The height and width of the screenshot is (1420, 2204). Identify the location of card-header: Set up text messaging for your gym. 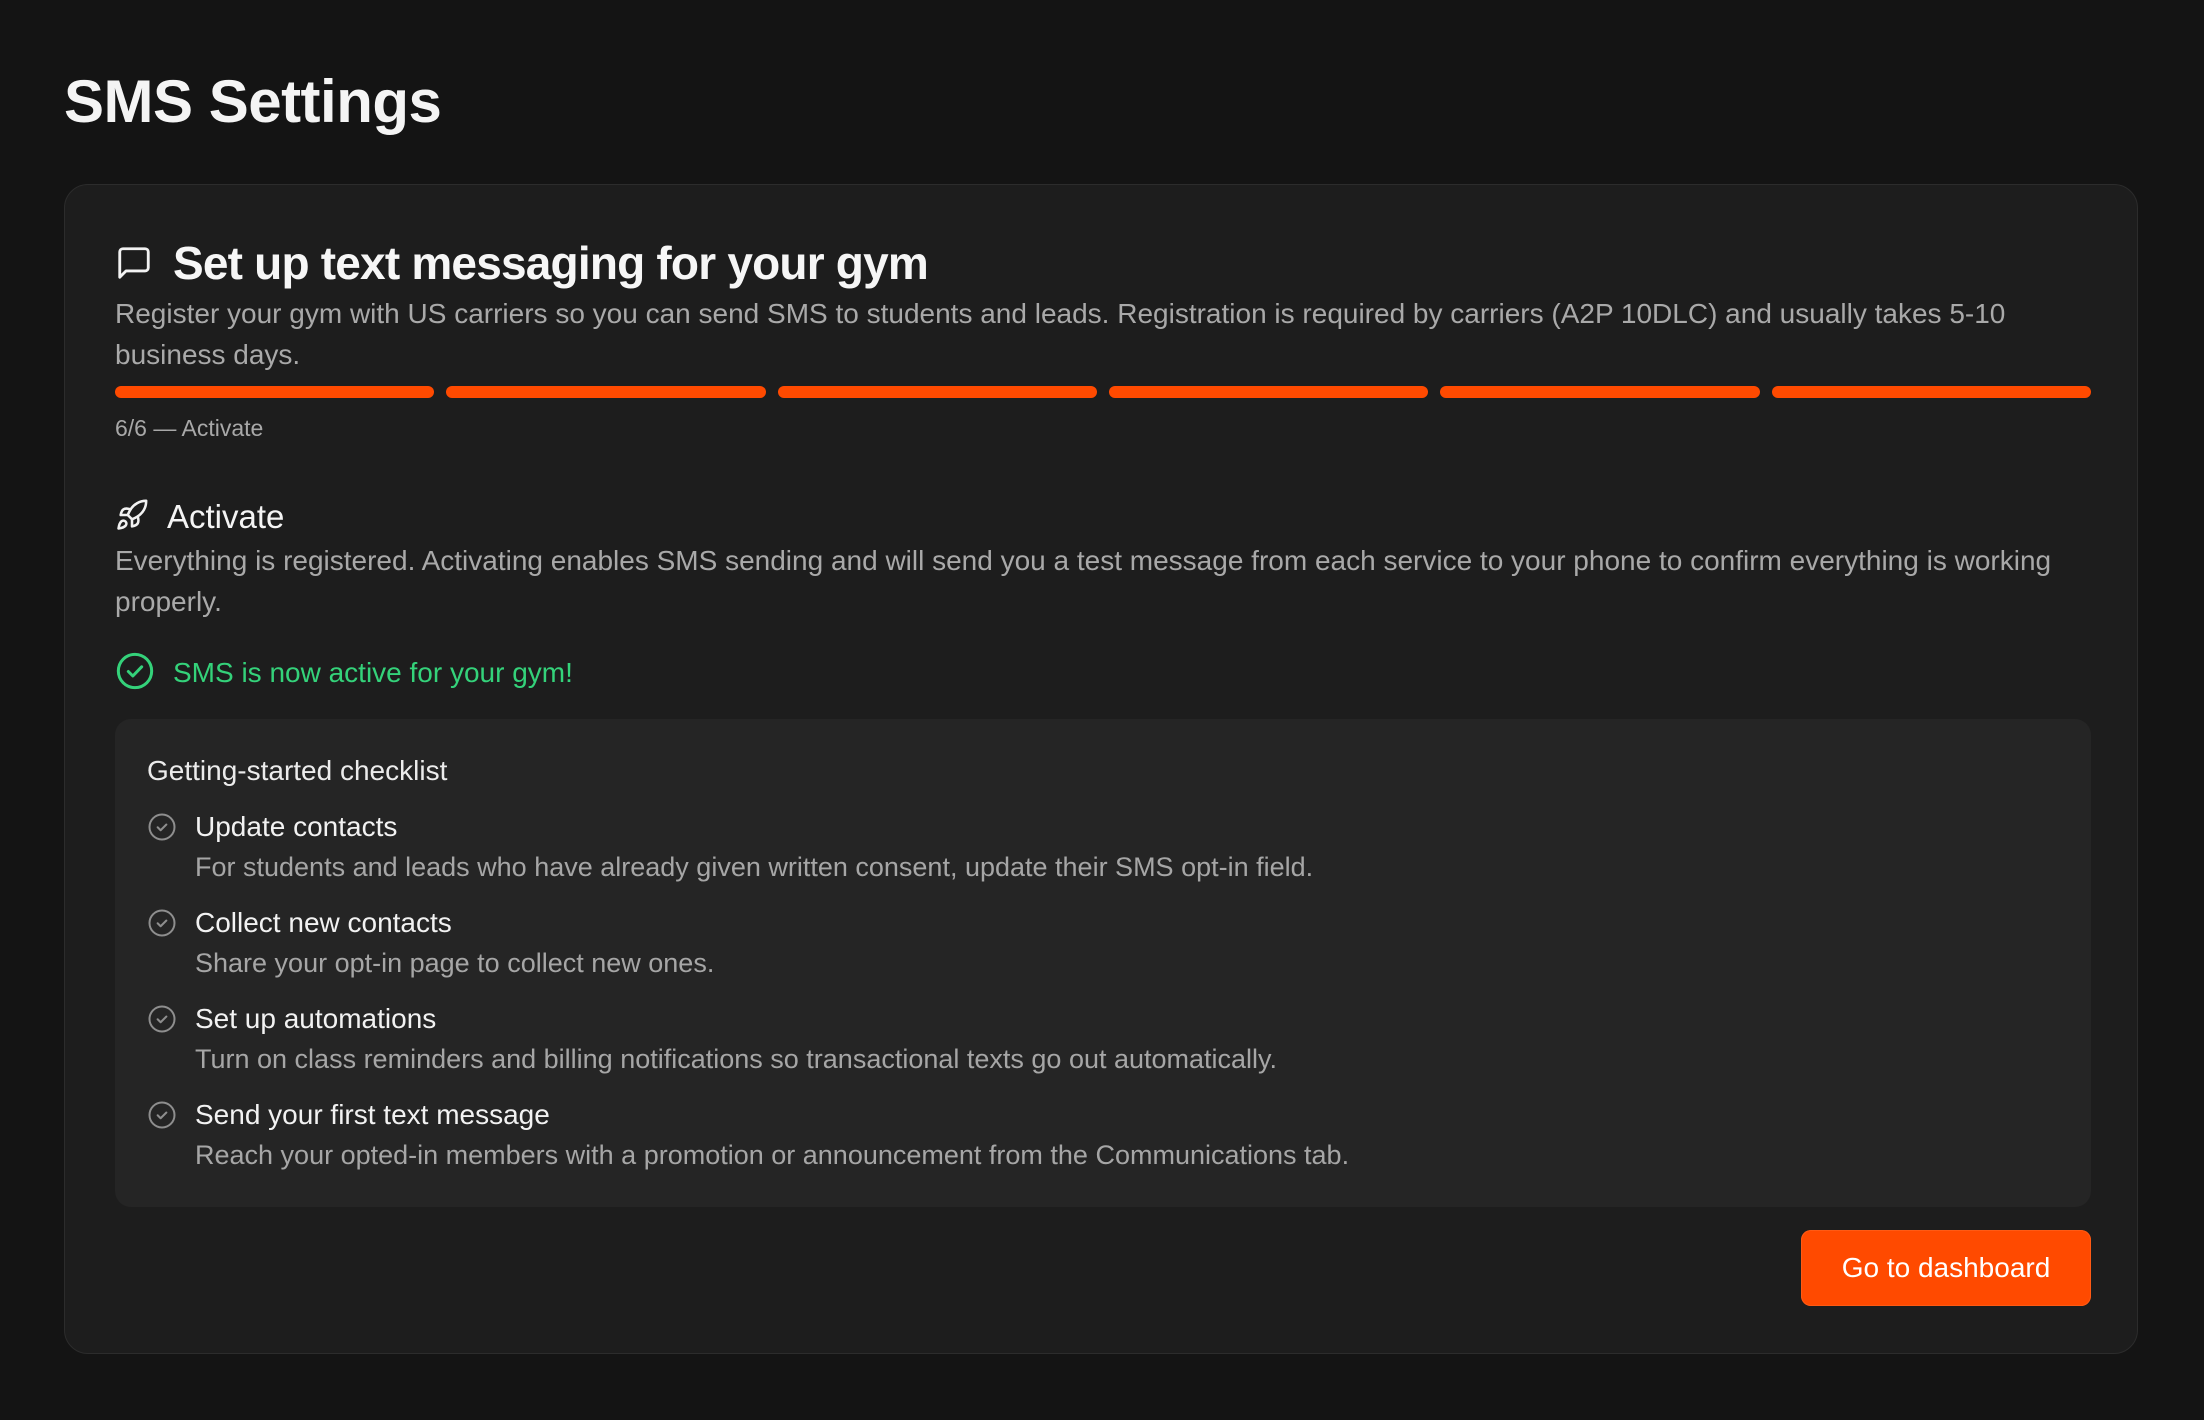
(522, 263).